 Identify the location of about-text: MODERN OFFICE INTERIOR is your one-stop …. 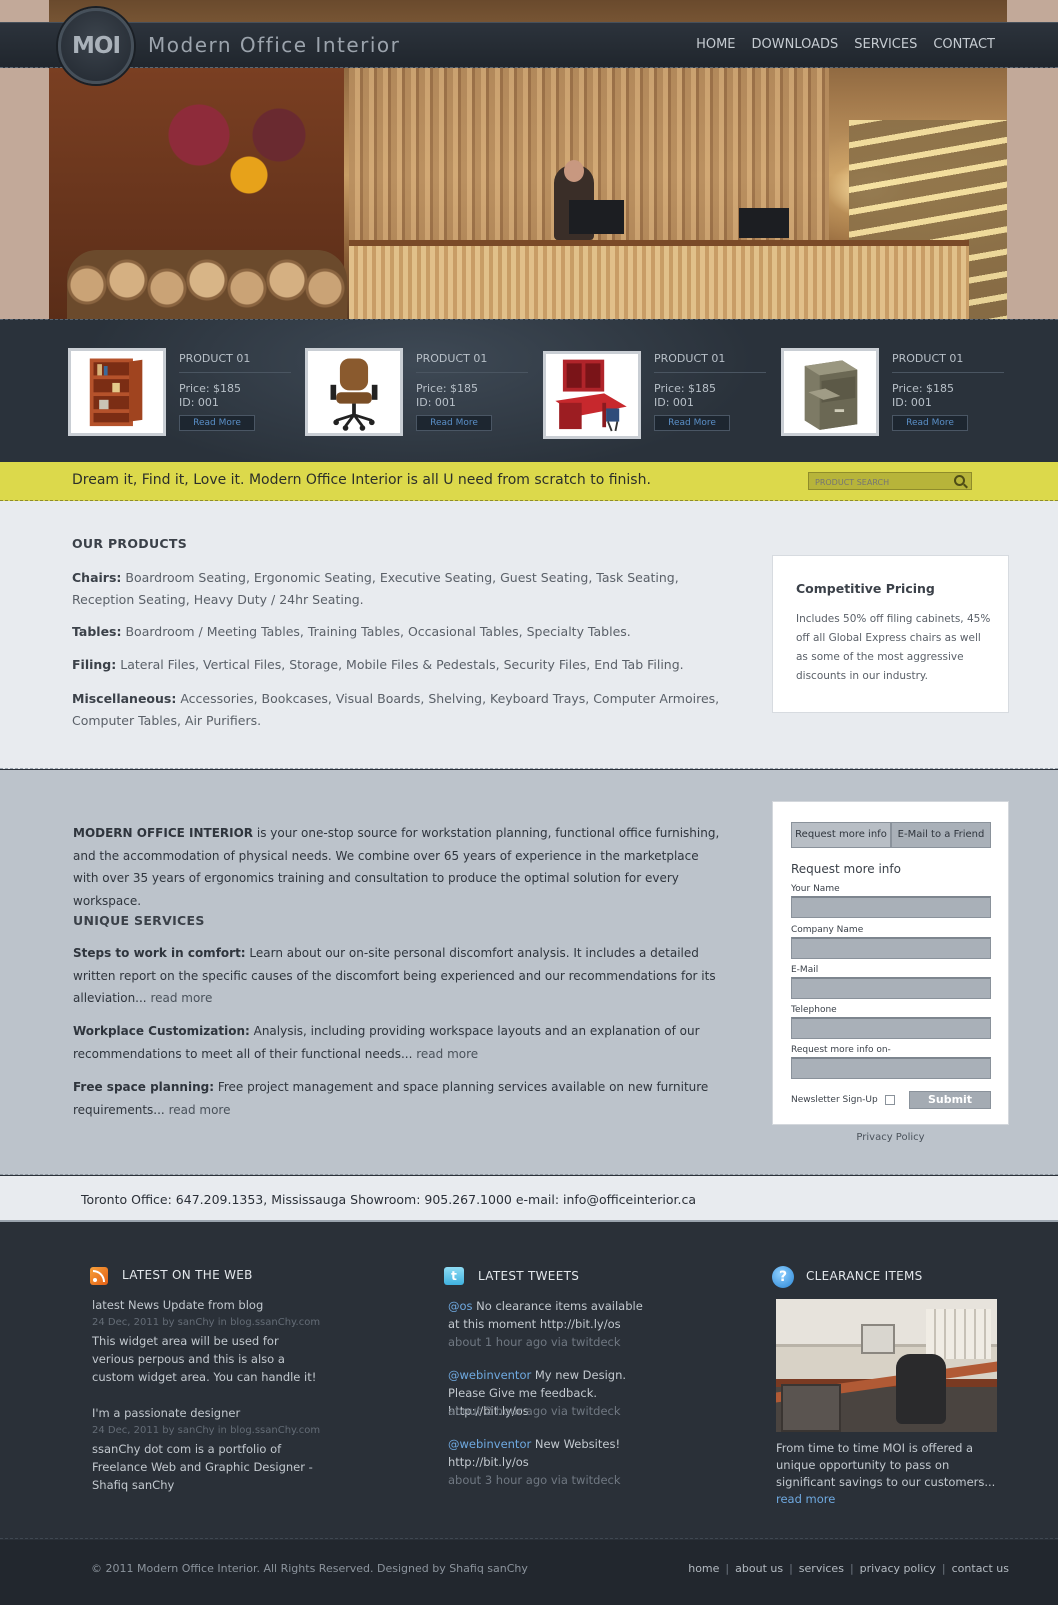
(396, 867).